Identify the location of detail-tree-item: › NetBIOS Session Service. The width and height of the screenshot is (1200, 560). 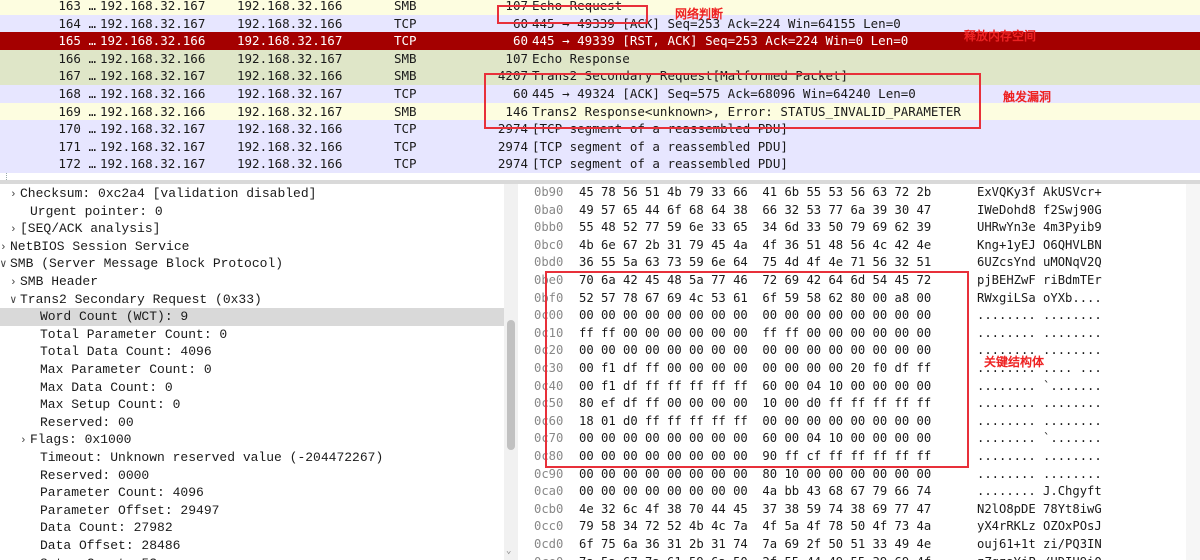
(252, 247).